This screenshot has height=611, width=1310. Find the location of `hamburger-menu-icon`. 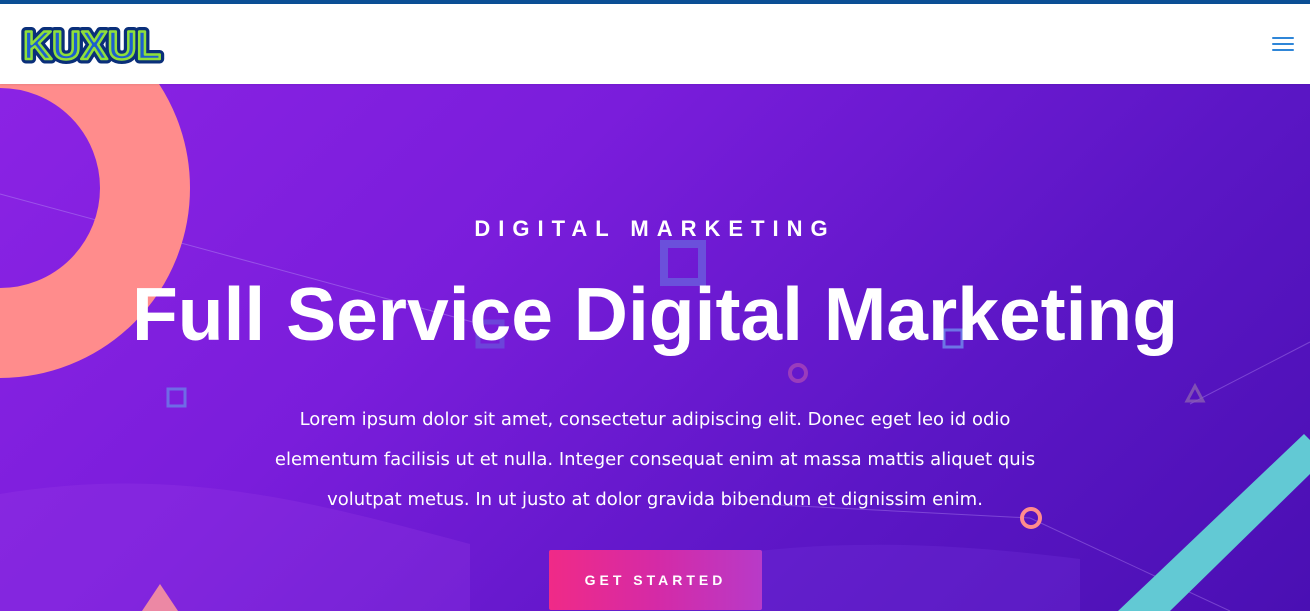

hamburger-menu-icon is located at coordinates (1283, 44).